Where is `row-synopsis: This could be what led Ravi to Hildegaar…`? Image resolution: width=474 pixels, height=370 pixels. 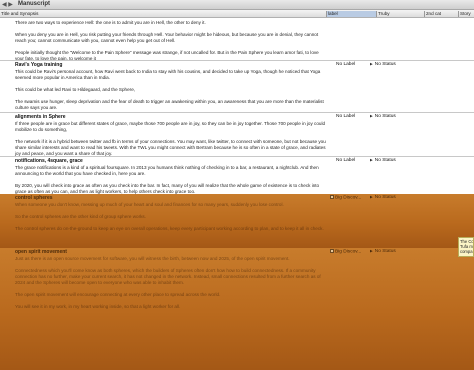
row-synopsis: This could be what led Ravi to Hildegaar… is located at coordinates (75, 90).